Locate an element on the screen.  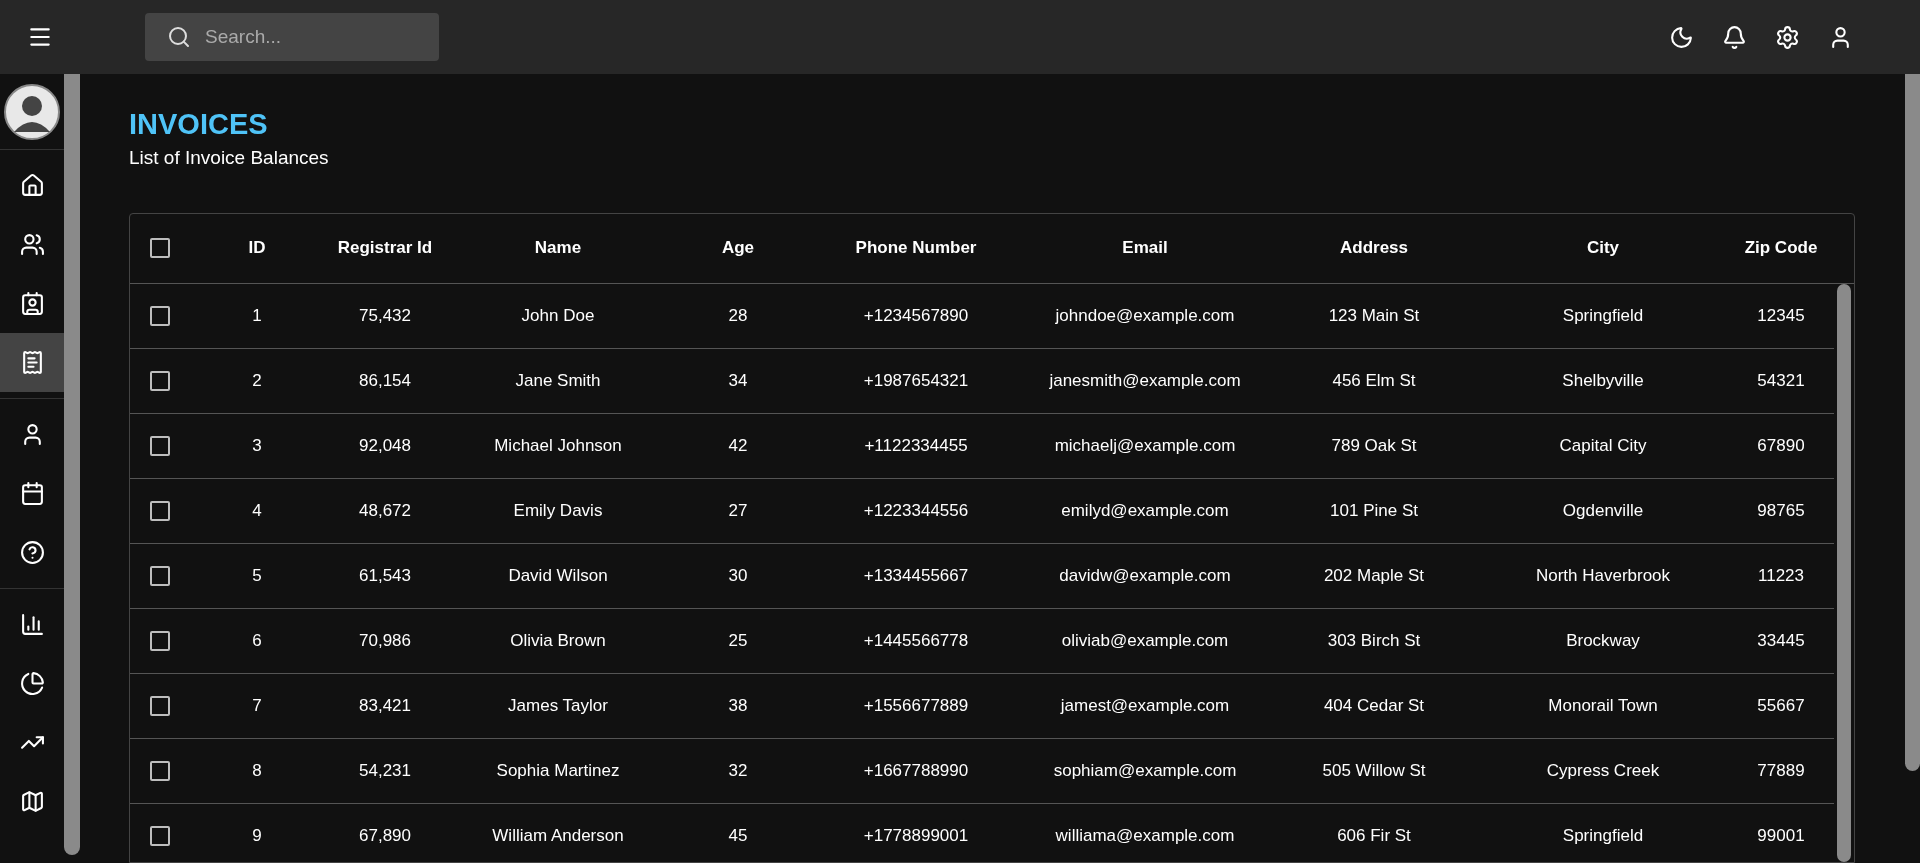
table-cell-text: 75,432 is located at coordinates (385, 315).